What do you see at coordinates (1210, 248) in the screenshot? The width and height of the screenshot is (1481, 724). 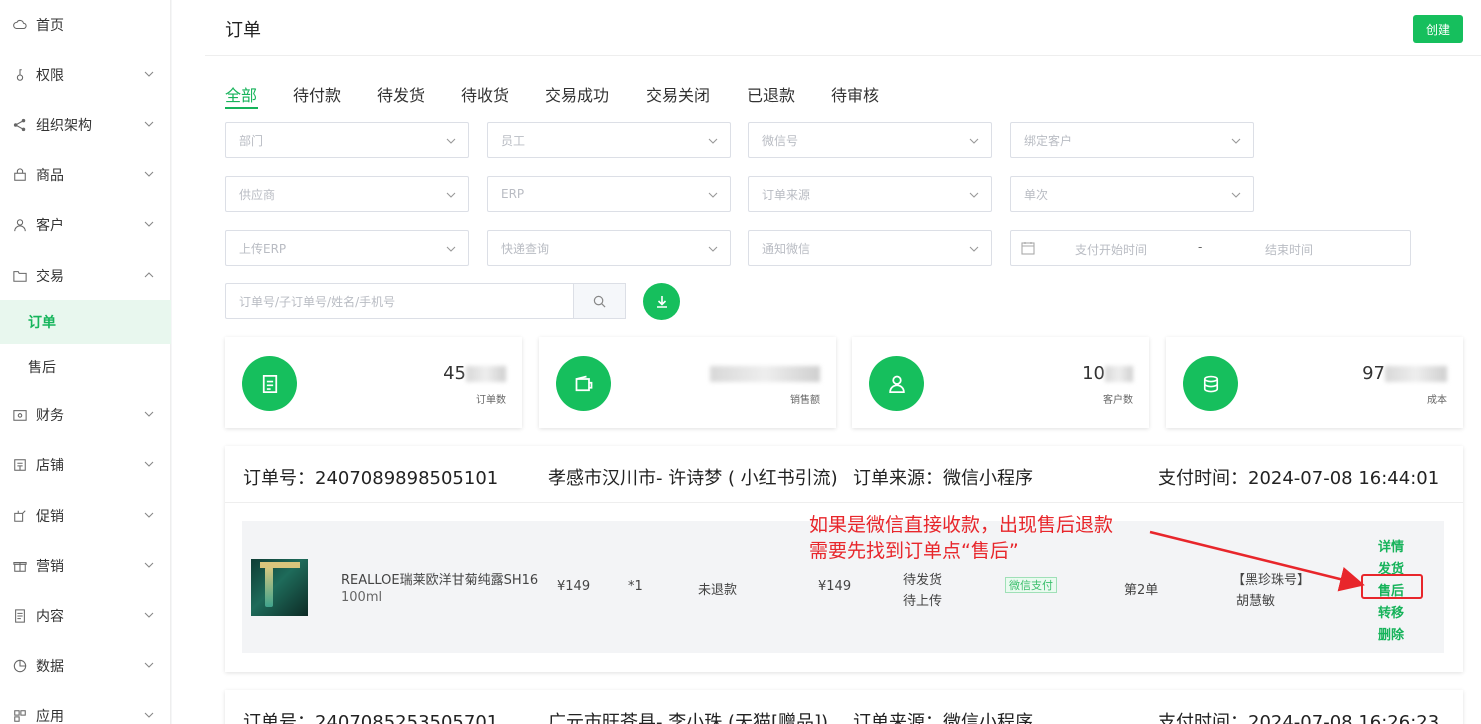 I see `pay-date-range-picker: 支付开始时间 - 结束时间` at bounding box center [1210, 248].